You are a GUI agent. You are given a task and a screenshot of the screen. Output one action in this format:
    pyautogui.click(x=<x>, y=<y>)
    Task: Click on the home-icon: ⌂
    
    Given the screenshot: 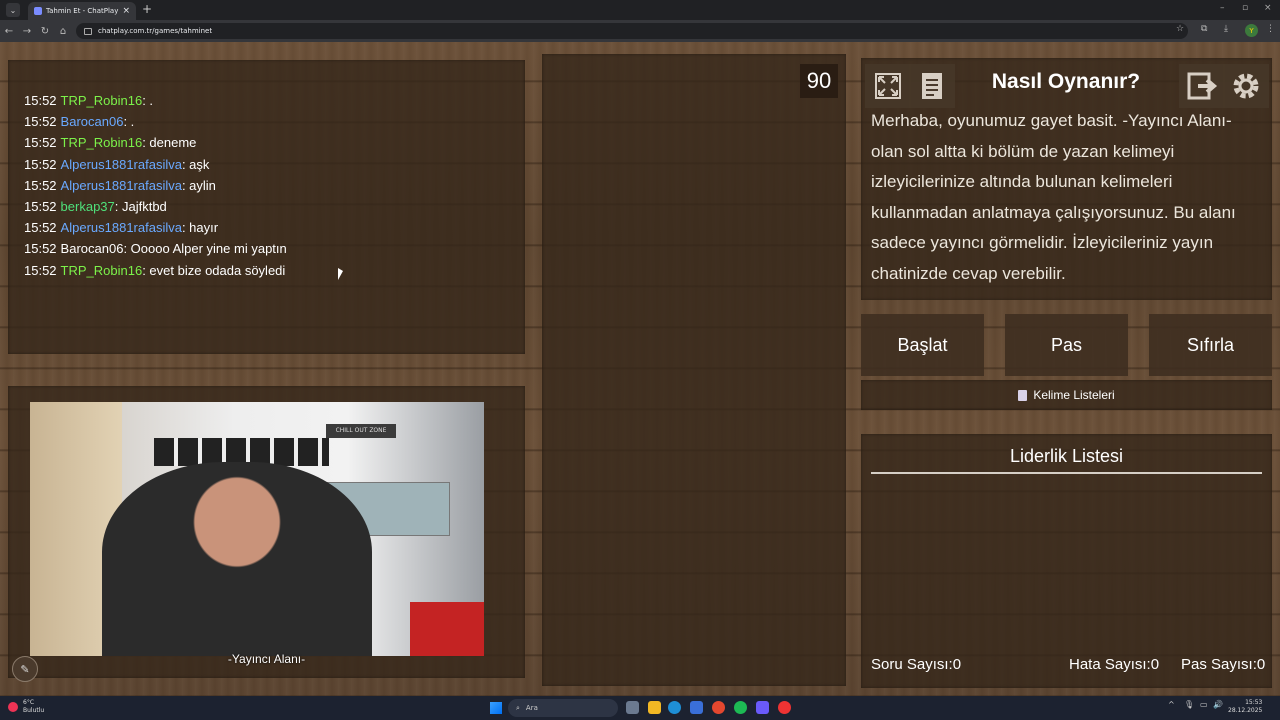 What is the action you would take?
    pyautogui.click(x=63, y=31)
    